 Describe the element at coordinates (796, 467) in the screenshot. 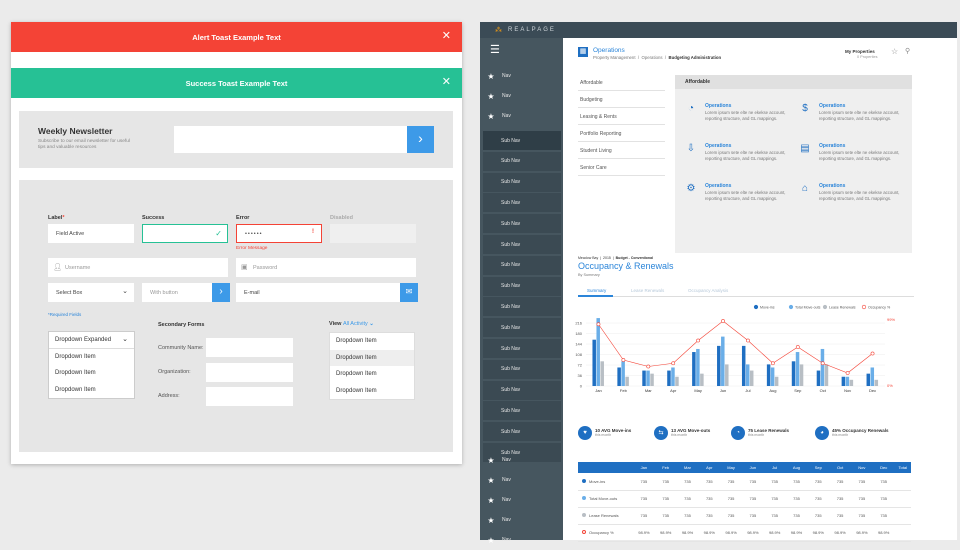

I see `table-header: Aug` at that location.